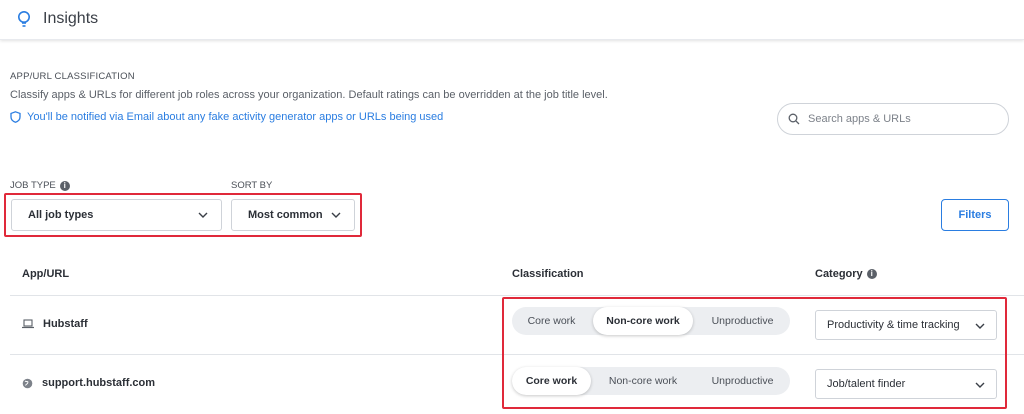 This screenshot has height=414, width=1024. I want to click on category-header-text: Category, so click(839, 274).